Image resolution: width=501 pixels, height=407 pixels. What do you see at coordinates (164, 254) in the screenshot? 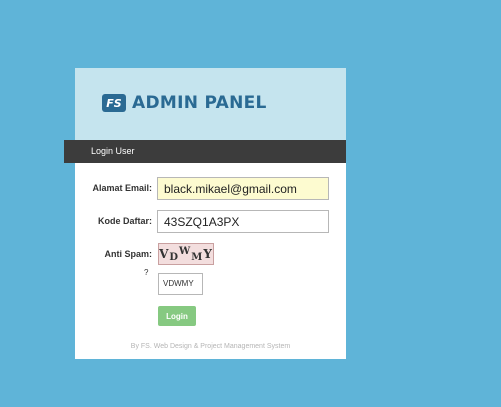
I see `captcha-char: V` at bounding box center [164, 254].